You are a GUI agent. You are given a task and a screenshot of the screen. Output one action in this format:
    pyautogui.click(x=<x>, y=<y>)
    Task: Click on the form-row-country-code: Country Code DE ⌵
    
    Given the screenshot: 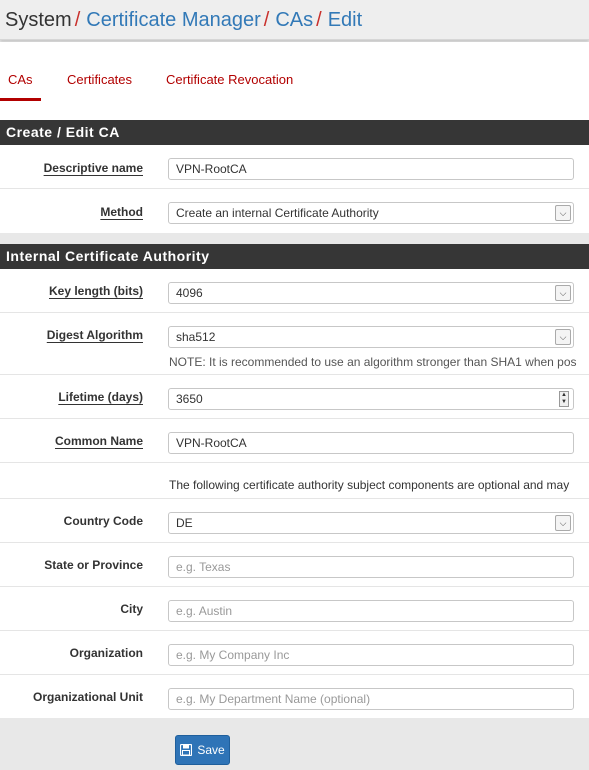 What is the action you would take?
    pyautogui.click(x=294, y=521)
    